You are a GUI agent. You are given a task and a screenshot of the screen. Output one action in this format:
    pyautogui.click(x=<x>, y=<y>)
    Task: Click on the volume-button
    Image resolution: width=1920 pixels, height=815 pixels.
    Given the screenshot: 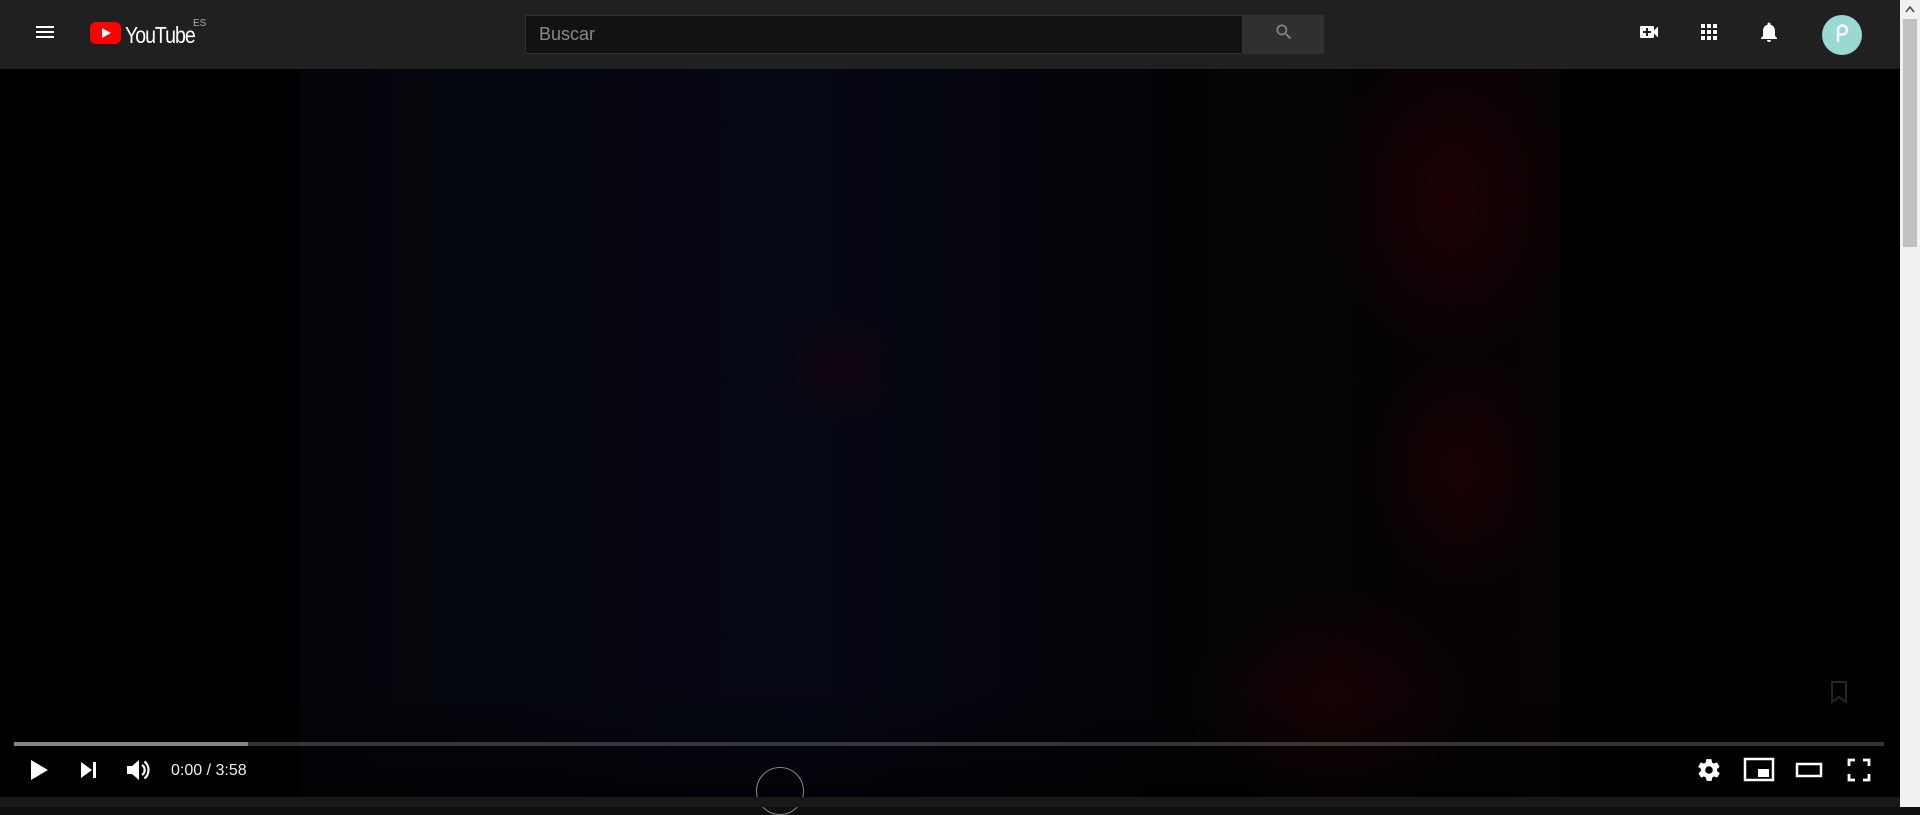 What is the action you would take?
    pyautogui.click(x=138, y=772)
    